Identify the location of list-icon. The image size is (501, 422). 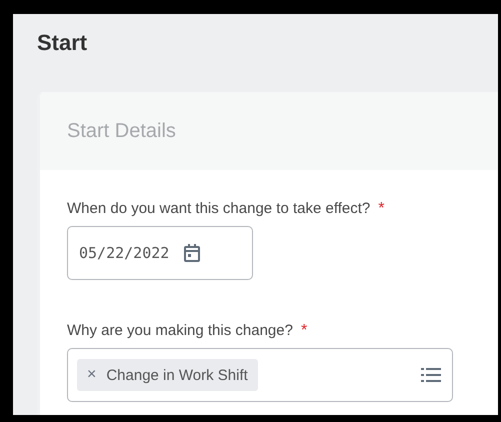
(431, 375).